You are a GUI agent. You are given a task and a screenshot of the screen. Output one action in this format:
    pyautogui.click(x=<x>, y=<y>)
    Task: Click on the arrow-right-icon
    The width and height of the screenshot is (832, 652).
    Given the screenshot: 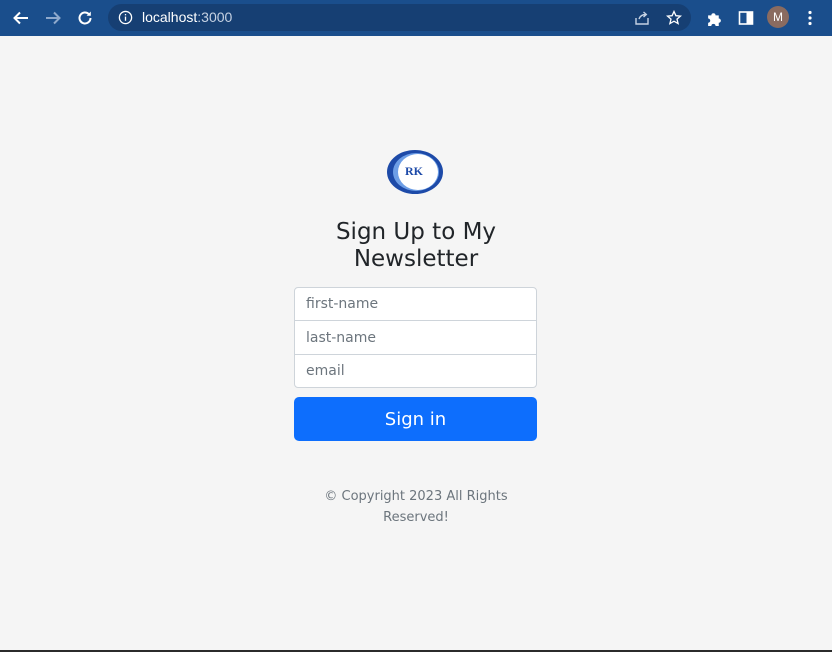 What is the action you would take?
    pyautogui.click(x=53, y=18)
    